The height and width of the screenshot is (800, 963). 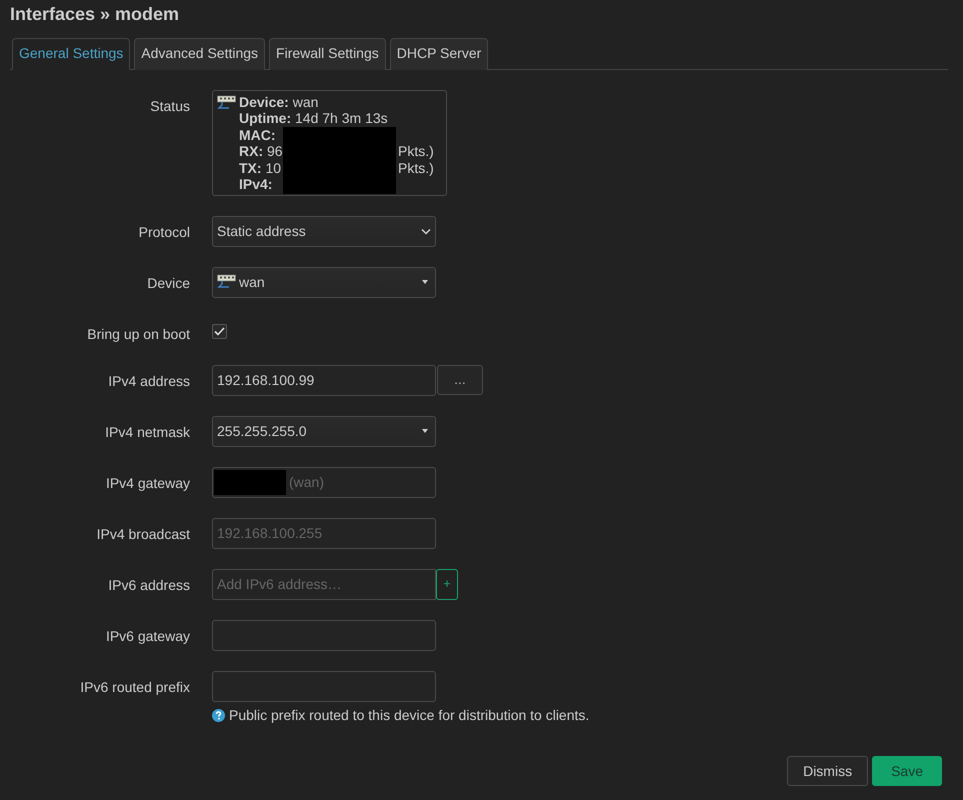 What do you see at coordinates (252, 282) in the screenshot?
I see `dropdown-value: wan` at bounding box center [252, 282].